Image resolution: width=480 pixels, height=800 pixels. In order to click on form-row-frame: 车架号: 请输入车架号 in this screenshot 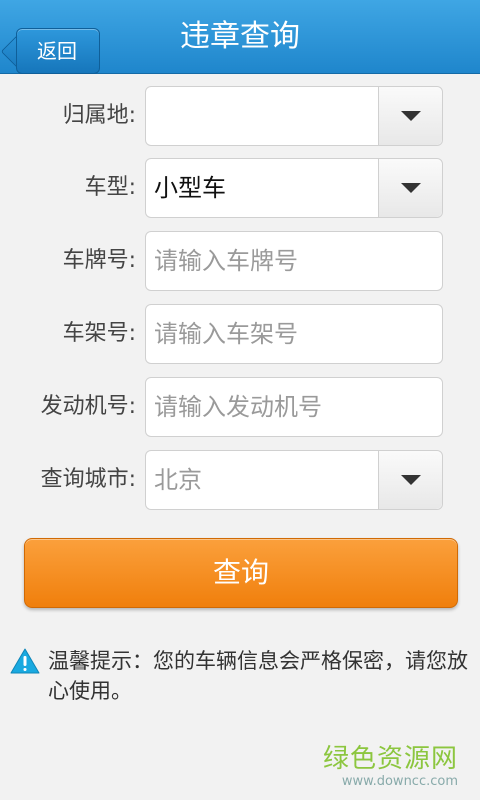, I will do `click(240, 334)`.